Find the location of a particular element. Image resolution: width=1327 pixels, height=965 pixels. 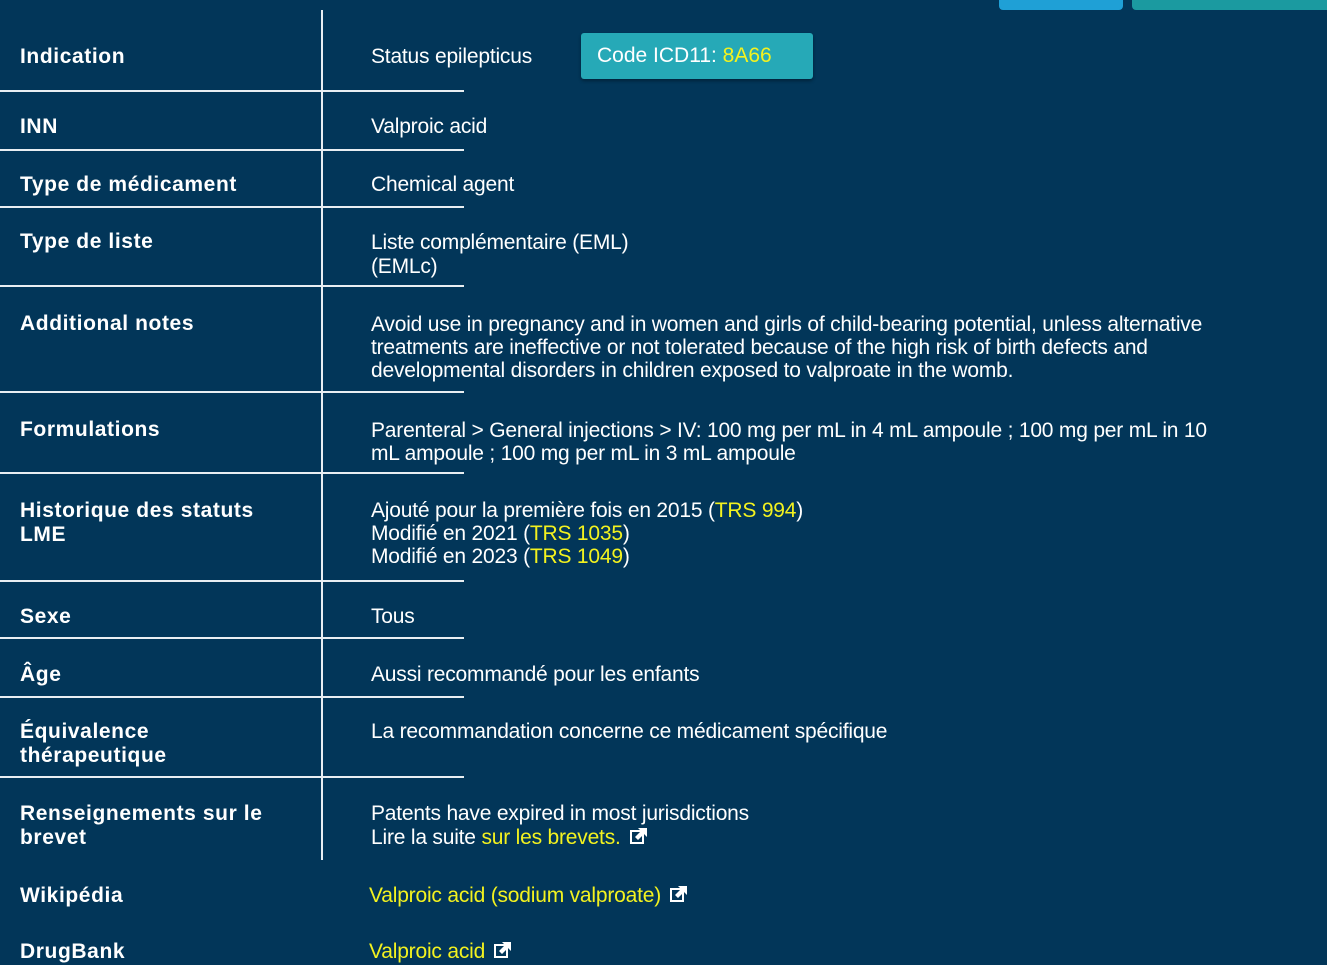

icd-code: 8A66 is located at coordinates (747, 55).